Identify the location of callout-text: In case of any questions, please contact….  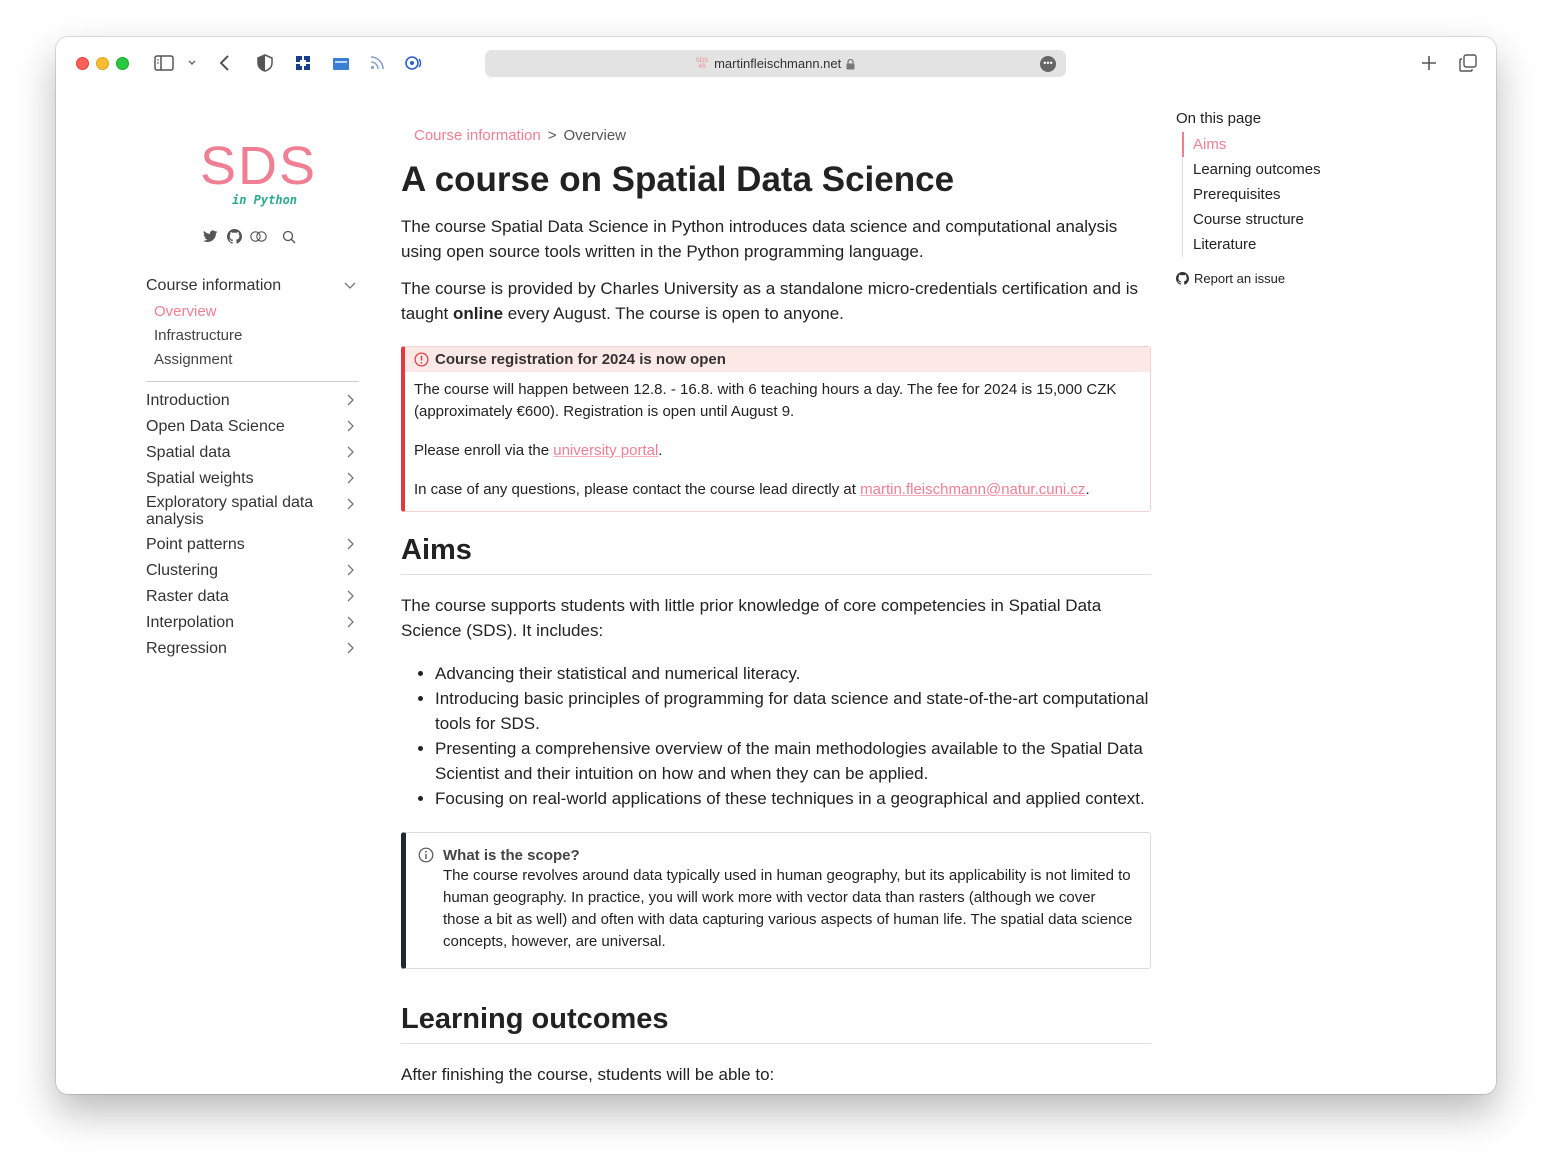
(637, 489).